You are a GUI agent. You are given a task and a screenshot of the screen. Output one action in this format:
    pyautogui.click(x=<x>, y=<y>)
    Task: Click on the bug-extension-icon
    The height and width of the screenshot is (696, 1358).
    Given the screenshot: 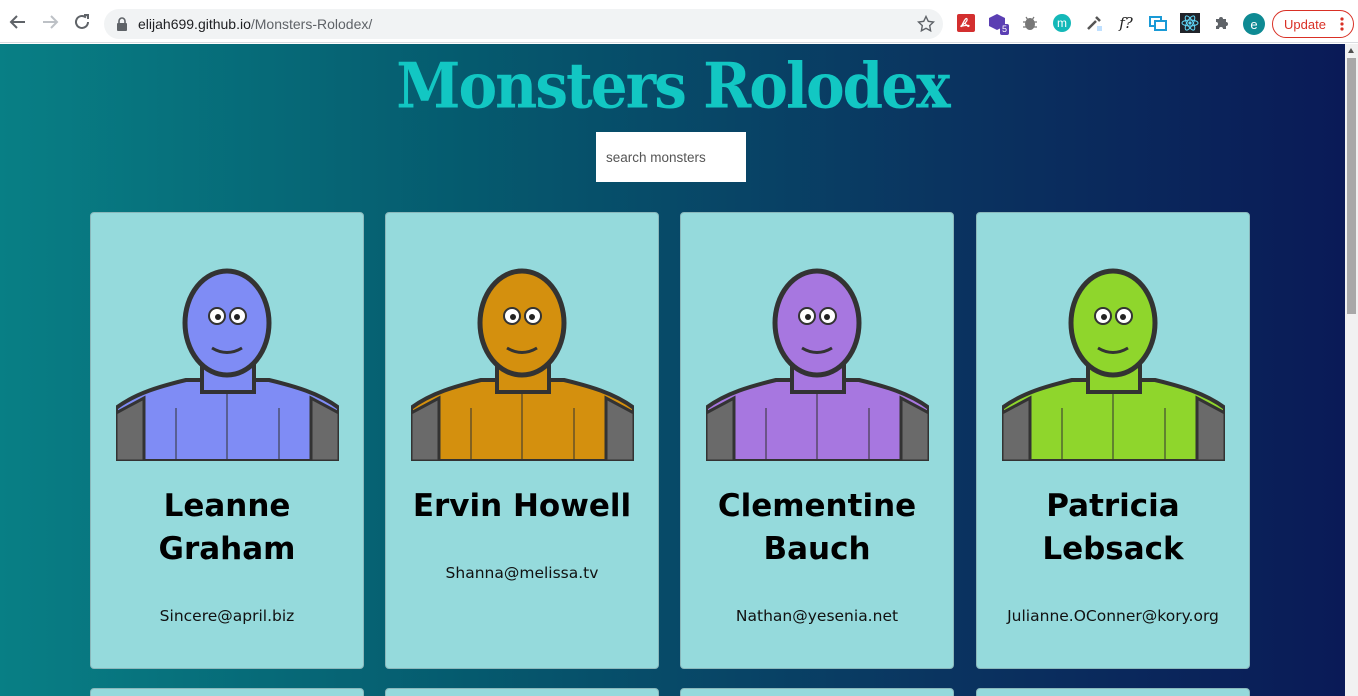 What is the action you would take?
    pyautogui.click(x=1030, y=23)
    